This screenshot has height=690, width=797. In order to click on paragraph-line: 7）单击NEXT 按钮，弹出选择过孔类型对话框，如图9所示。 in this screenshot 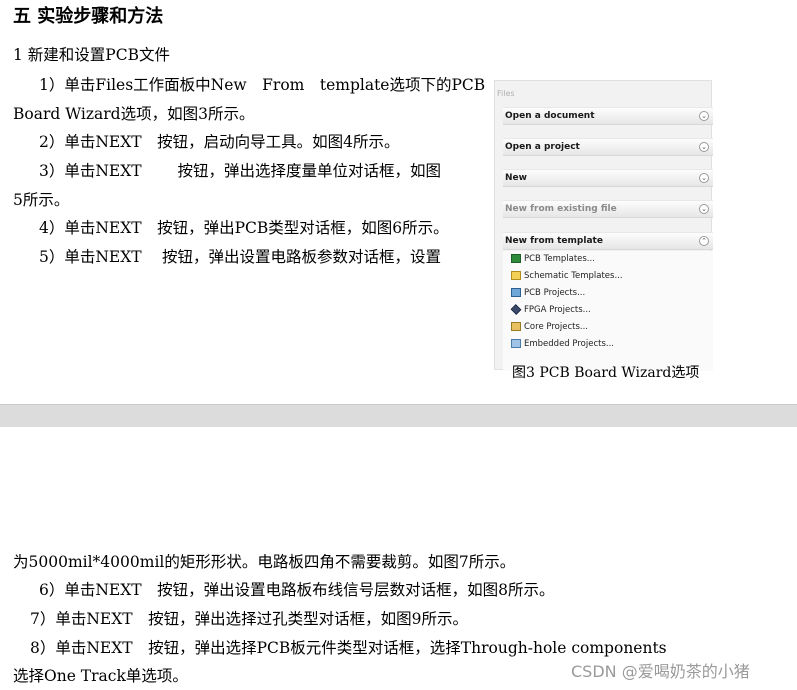, I will do `click(249, 619)`.